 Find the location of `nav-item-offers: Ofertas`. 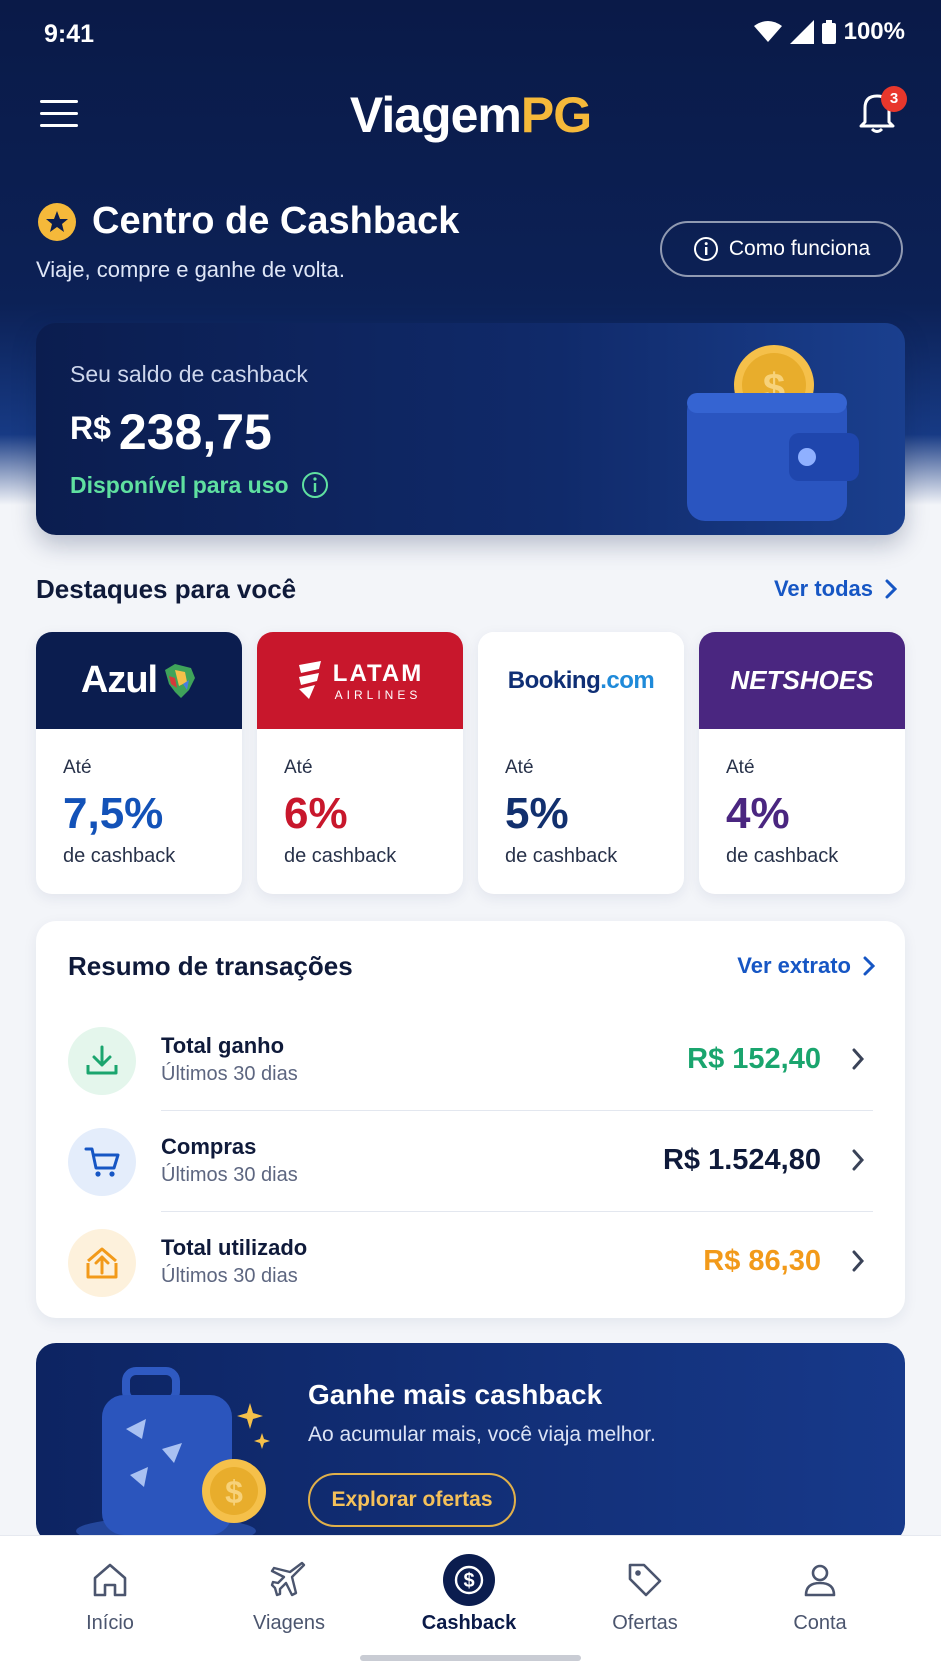

nav-item-offers: Ofertas is located at coordinates (645, 1595).